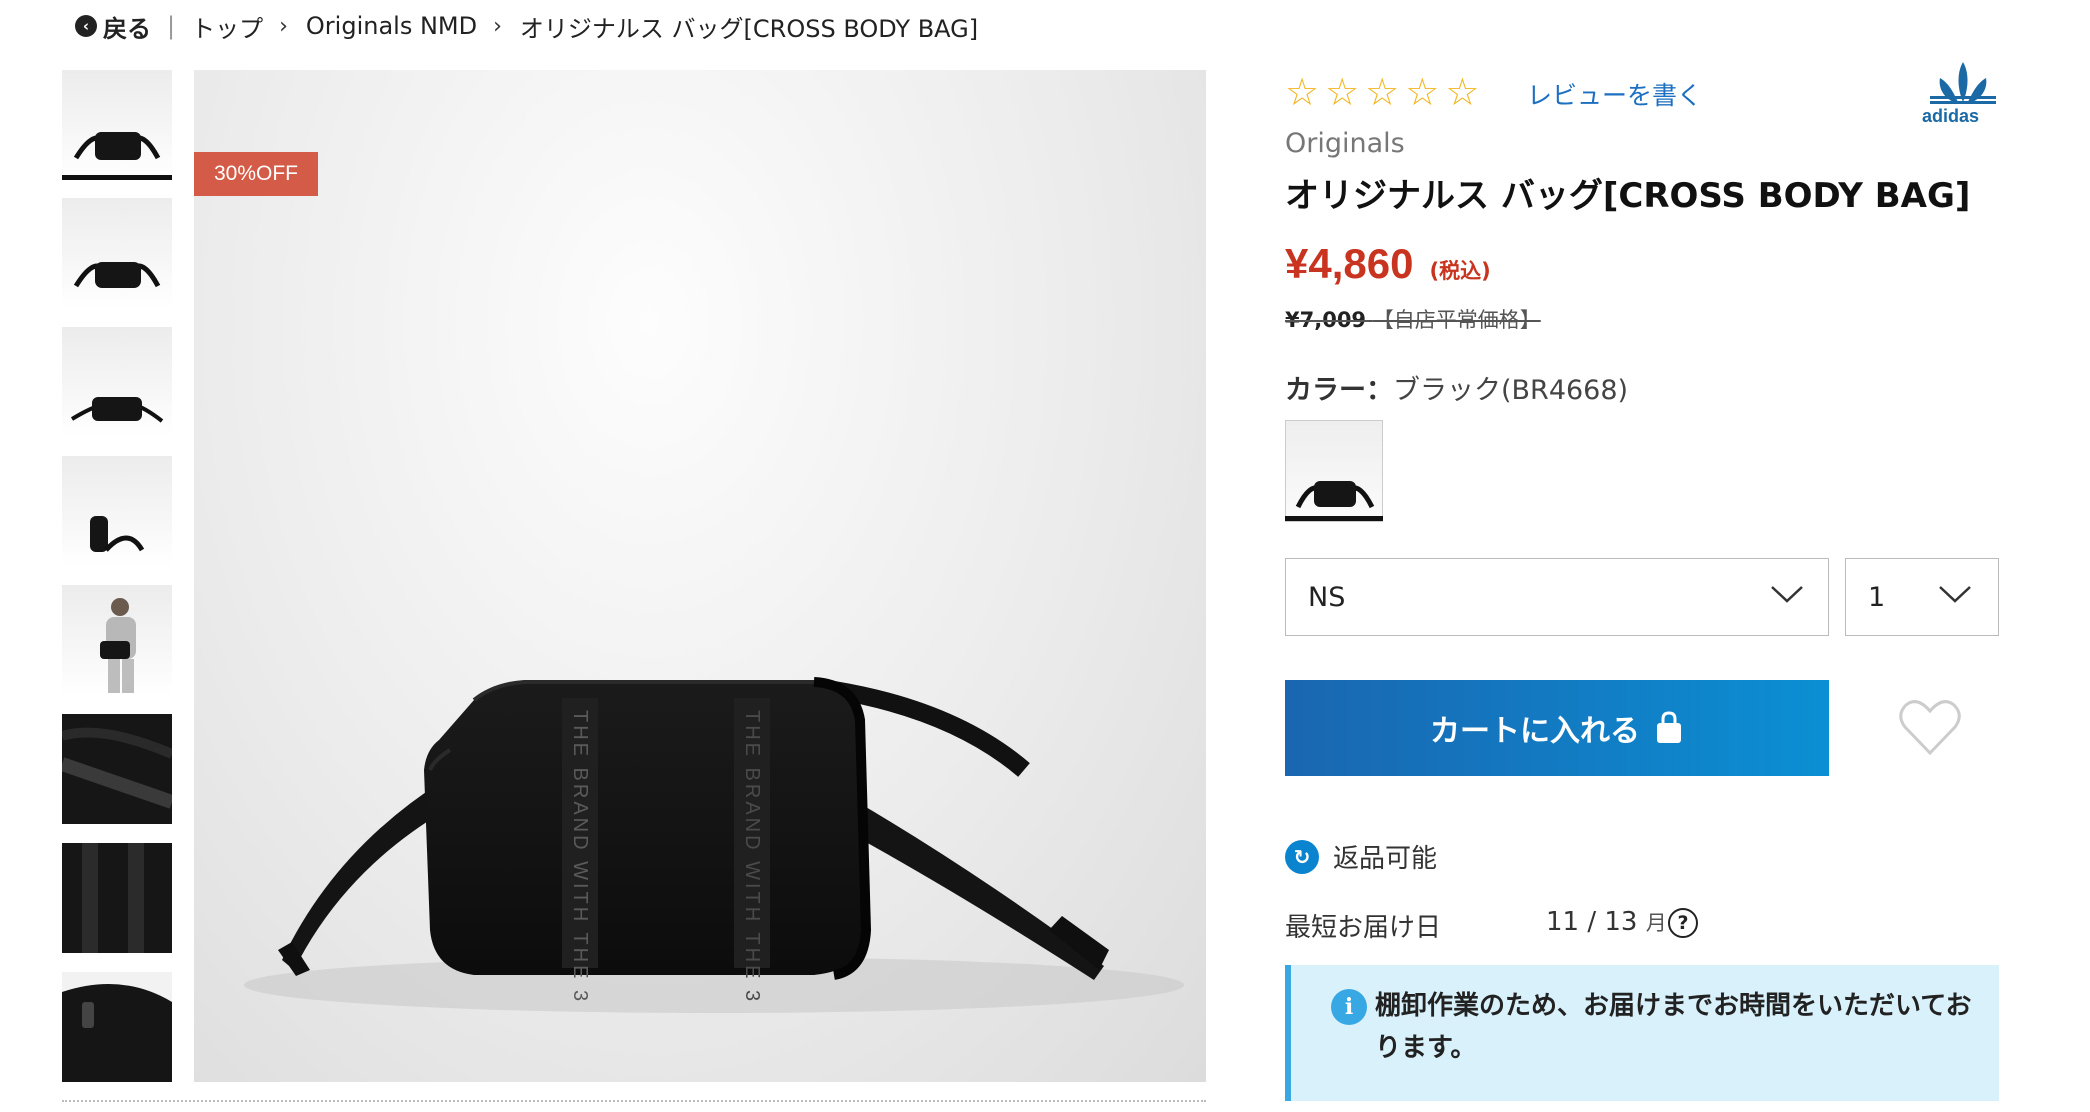 This screenshot has width=2090, height=1112. I want to click on back-arrow-icon: ‹, so click(86, 26).